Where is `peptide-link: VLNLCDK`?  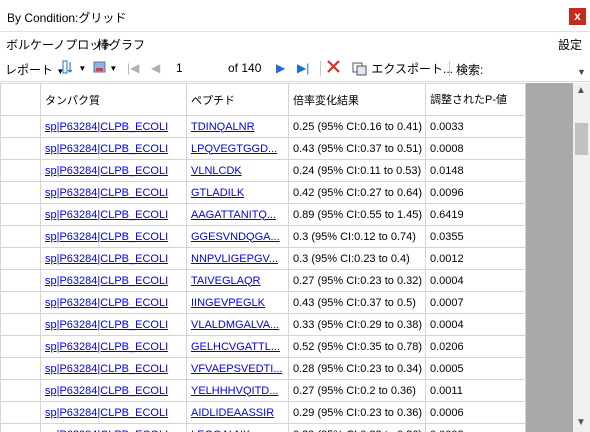
peptide-link: VLNLCDK is located at coordinates (216, 171).